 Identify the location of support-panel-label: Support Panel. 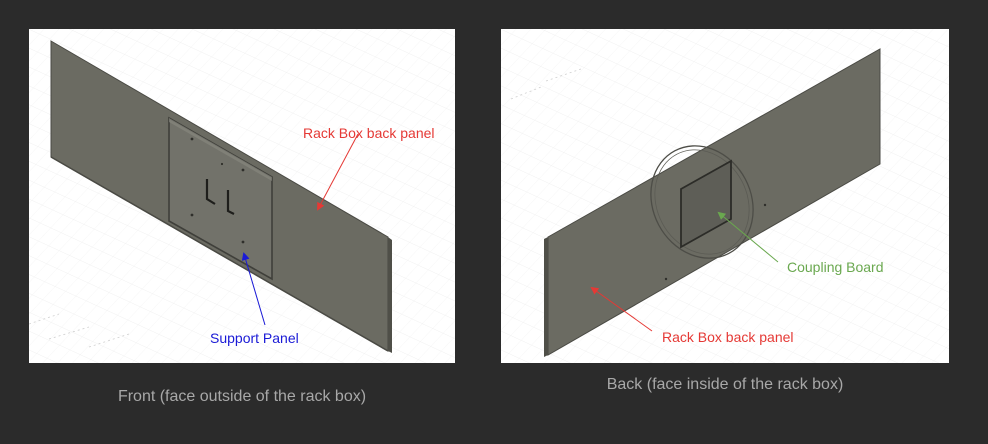
(254, 338).